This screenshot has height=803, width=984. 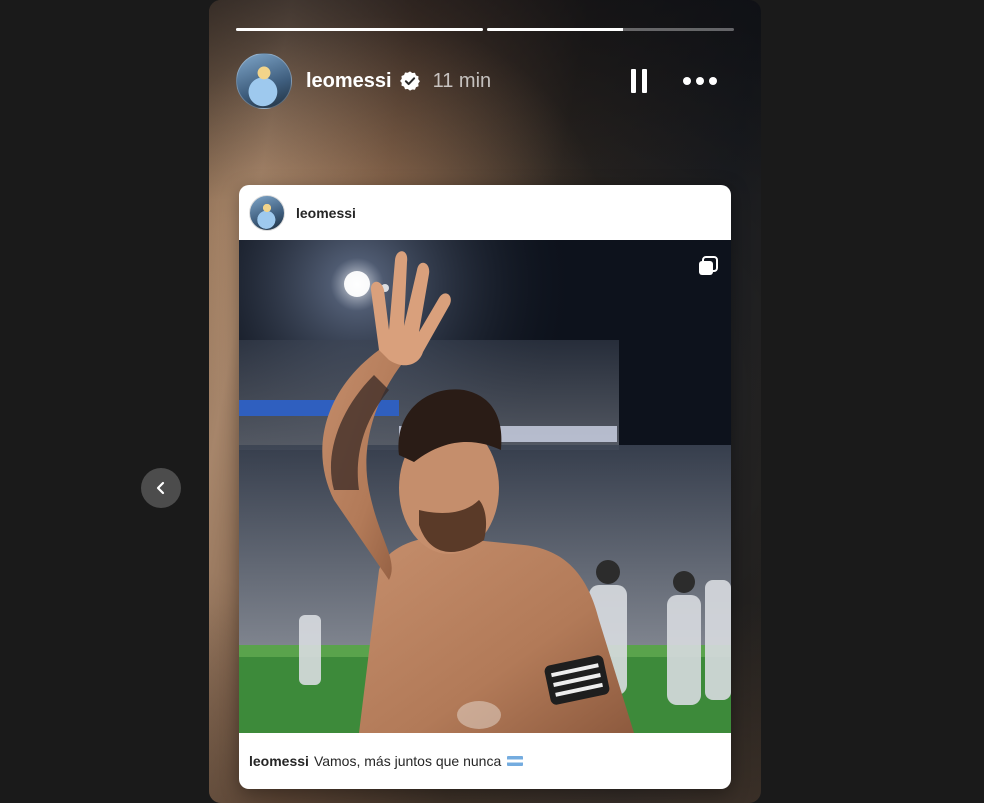 What do you see at coordinates (462, 80) in the screenshot?
I see `story-timestamp: 11 min` at bounding box center [462, 80].